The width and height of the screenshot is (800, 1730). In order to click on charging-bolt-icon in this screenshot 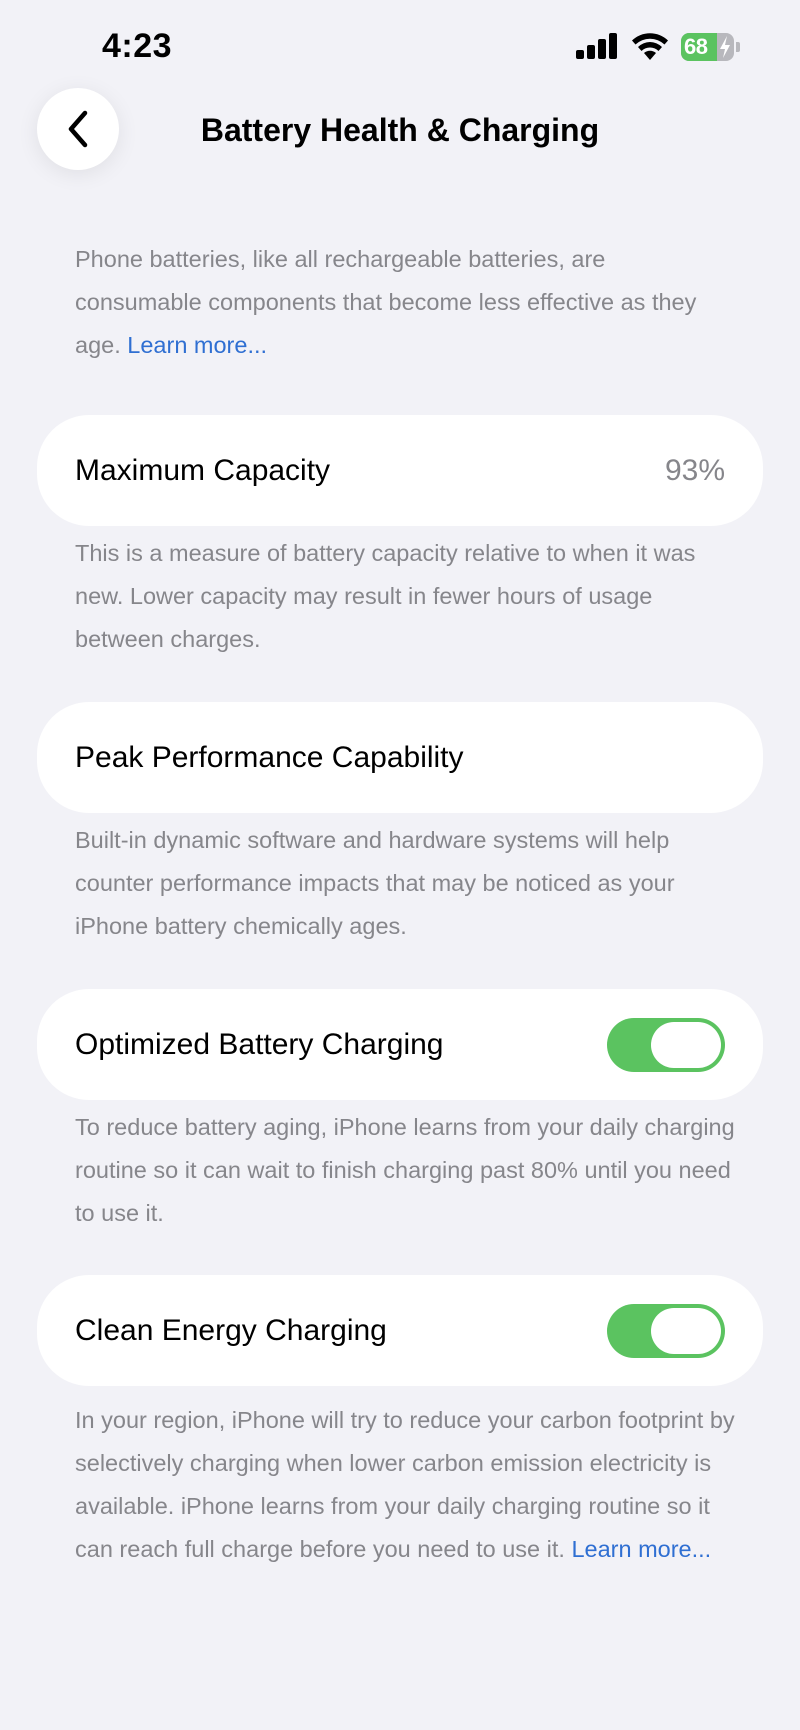, I will do `click(725, 47)`.